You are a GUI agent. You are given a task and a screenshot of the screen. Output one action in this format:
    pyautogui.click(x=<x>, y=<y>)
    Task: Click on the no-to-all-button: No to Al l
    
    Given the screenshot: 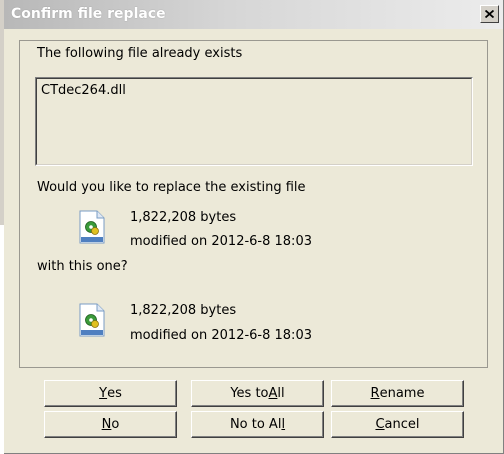 What is the action you would take?
    pyautogui.click(x=257, y=424)
    